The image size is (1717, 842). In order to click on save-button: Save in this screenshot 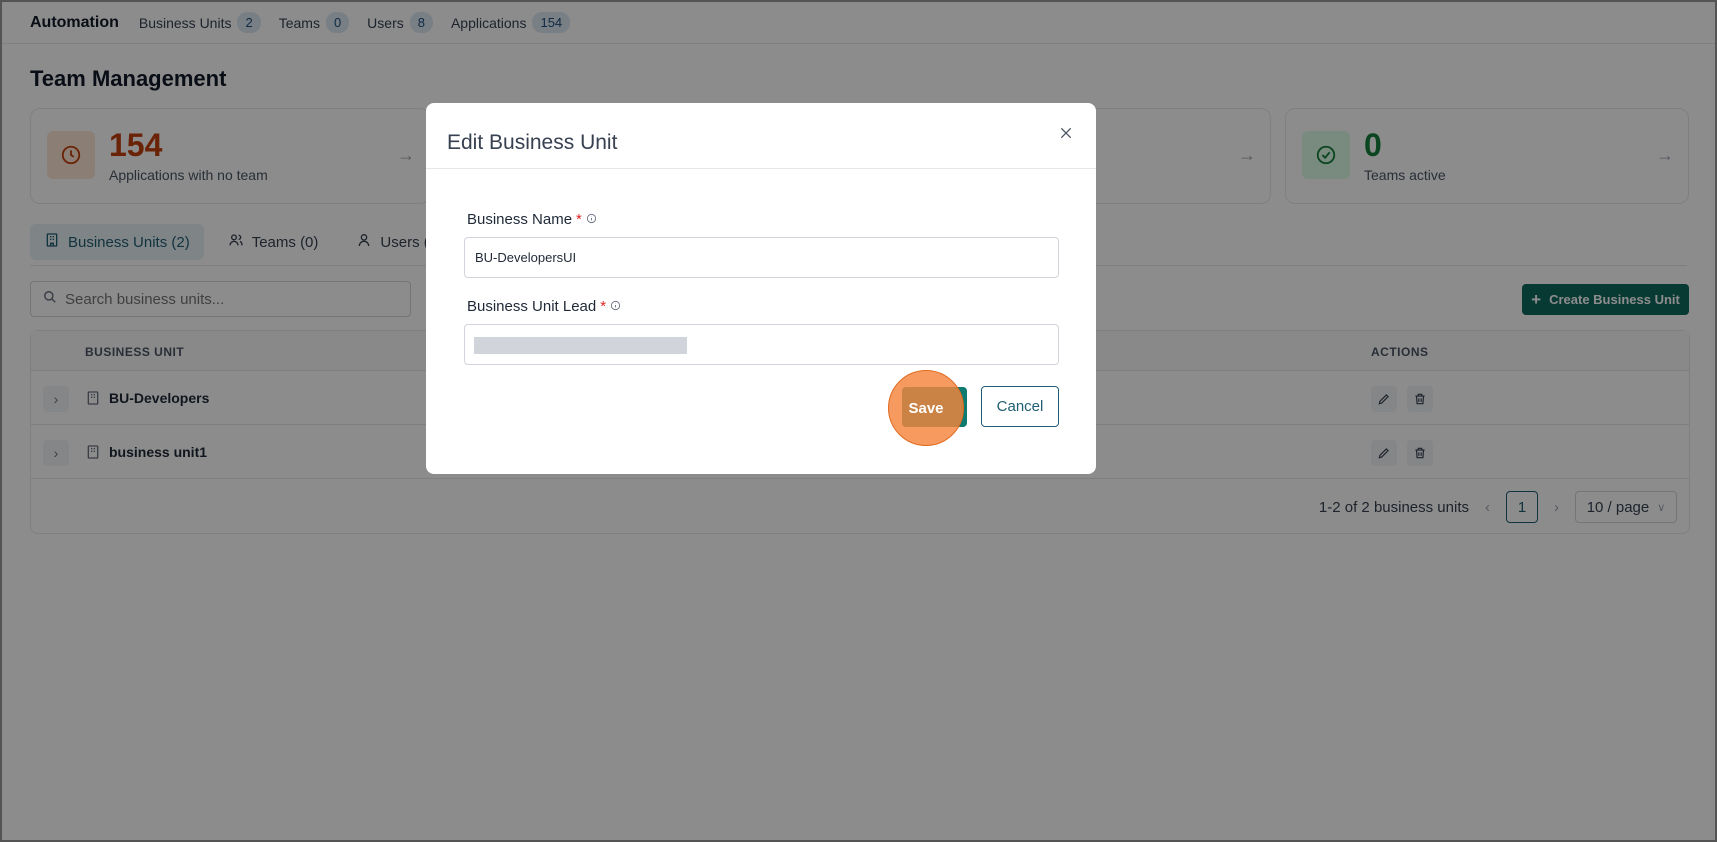, I will do `click(926, 408)`.